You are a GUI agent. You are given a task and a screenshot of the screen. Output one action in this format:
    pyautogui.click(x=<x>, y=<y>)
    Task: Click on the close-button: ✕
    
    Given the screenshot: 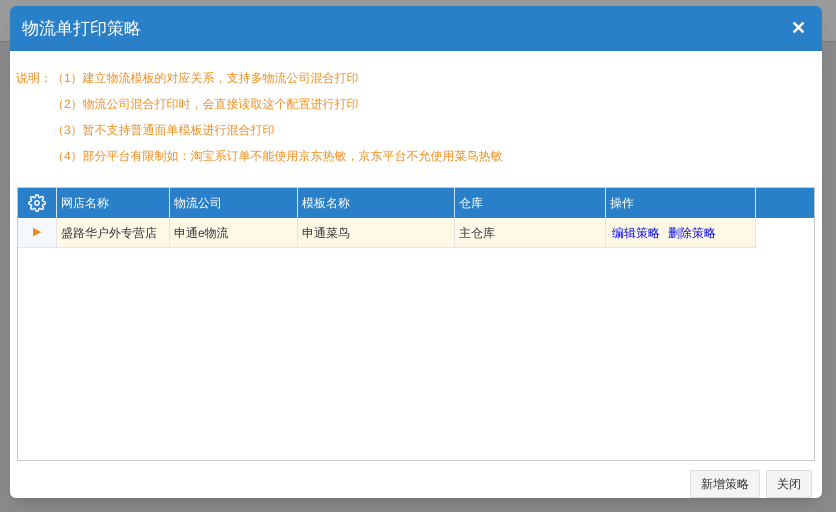 What is the action you would take?
    pyautogui.click(x=798, y=28)
    